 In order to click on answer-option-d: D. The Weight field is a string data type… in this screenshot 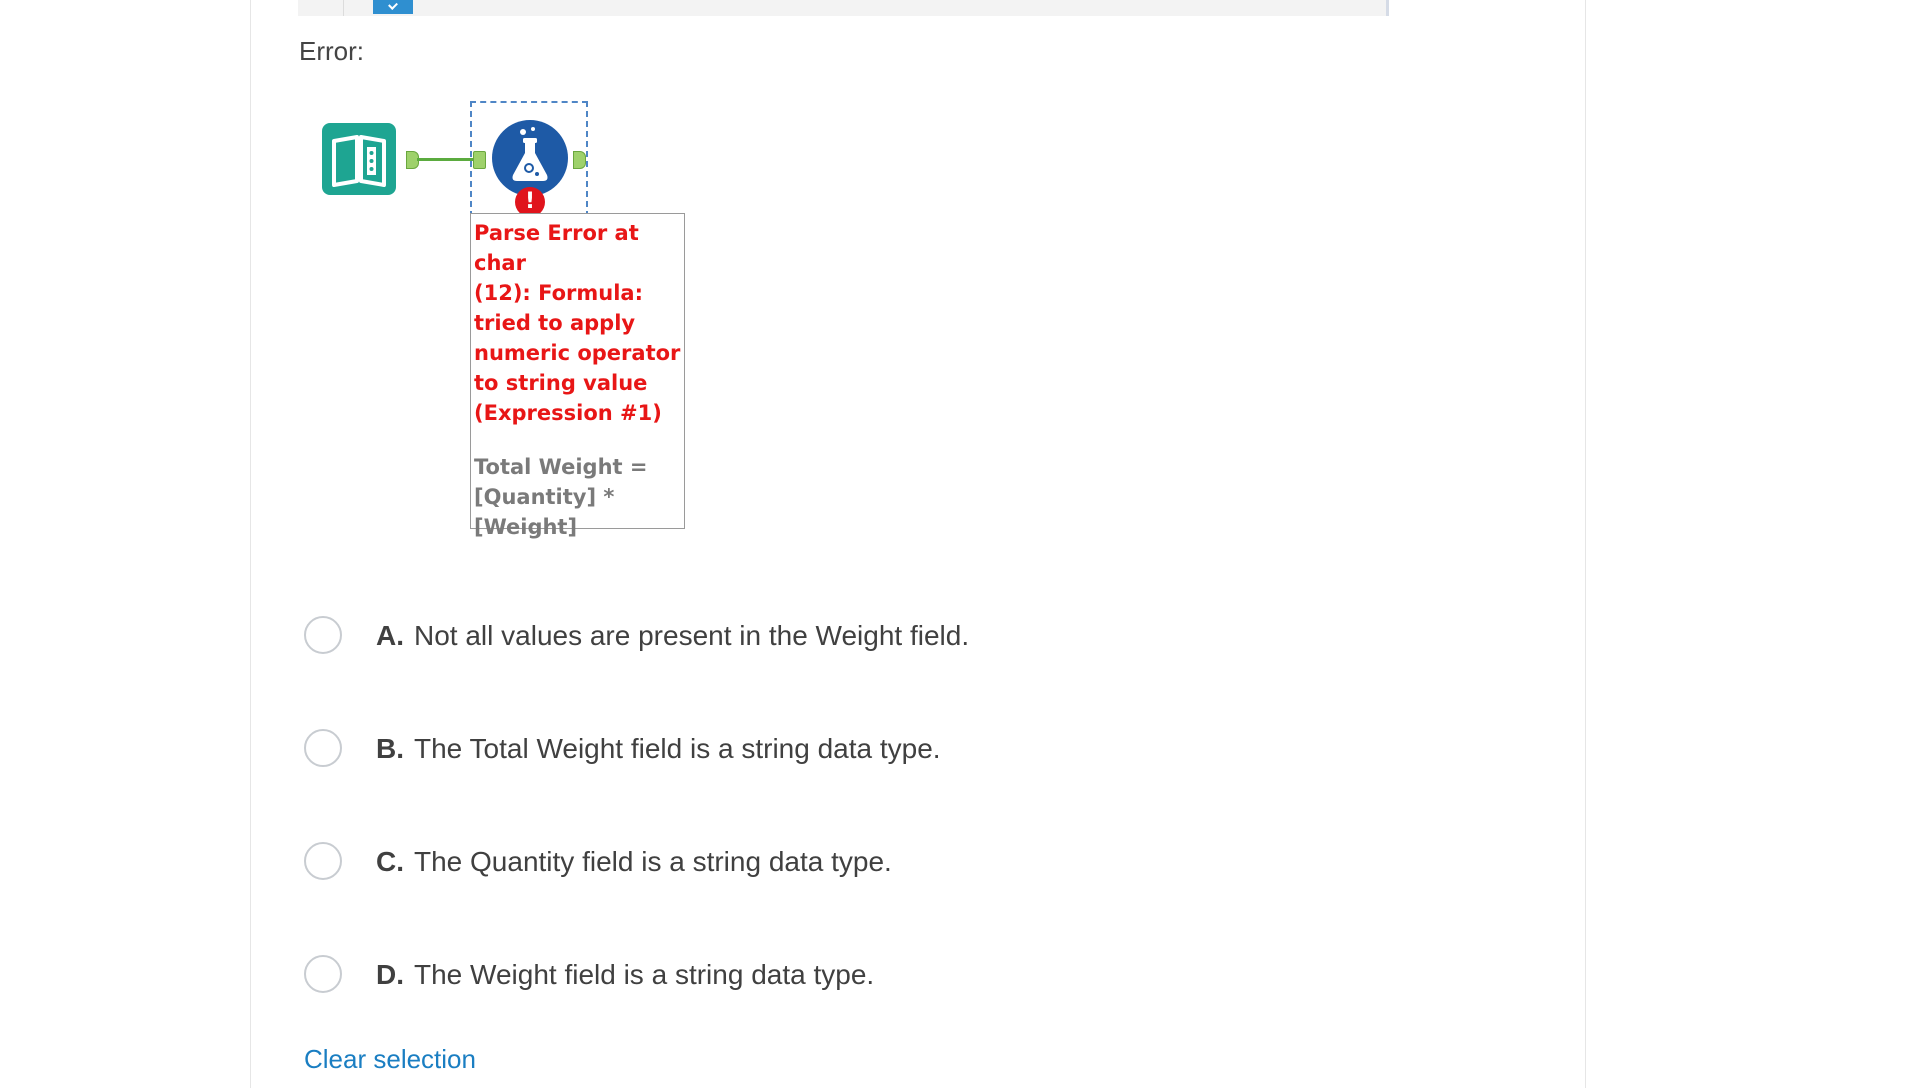, I will do `click(854, 976)`.